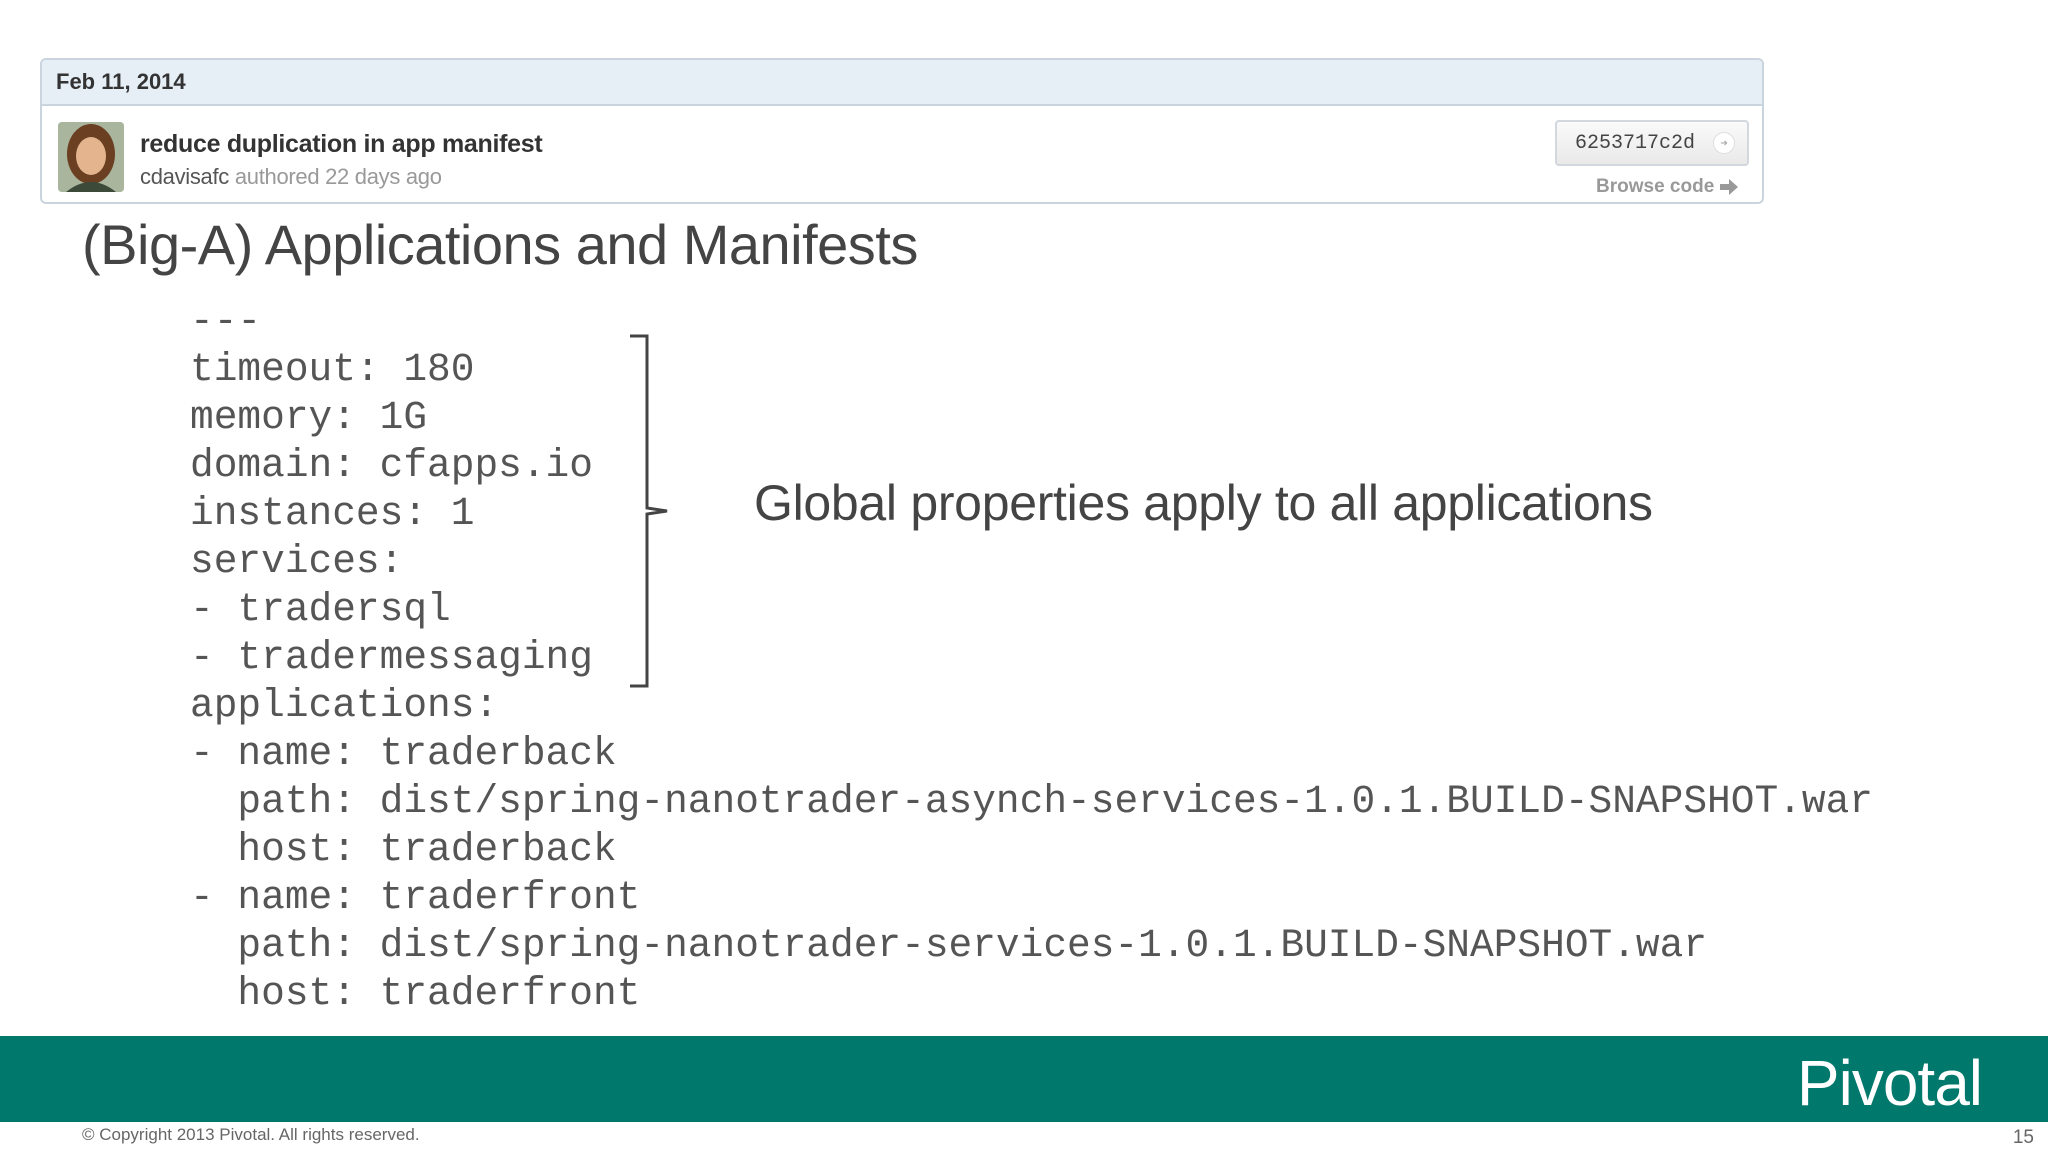 This screenshot has width=2048, height=1152. What do you see at coordinates (2023, 1137) in the screenshot?
I see `page-number: 15` at bounding box center [2023, 1137].